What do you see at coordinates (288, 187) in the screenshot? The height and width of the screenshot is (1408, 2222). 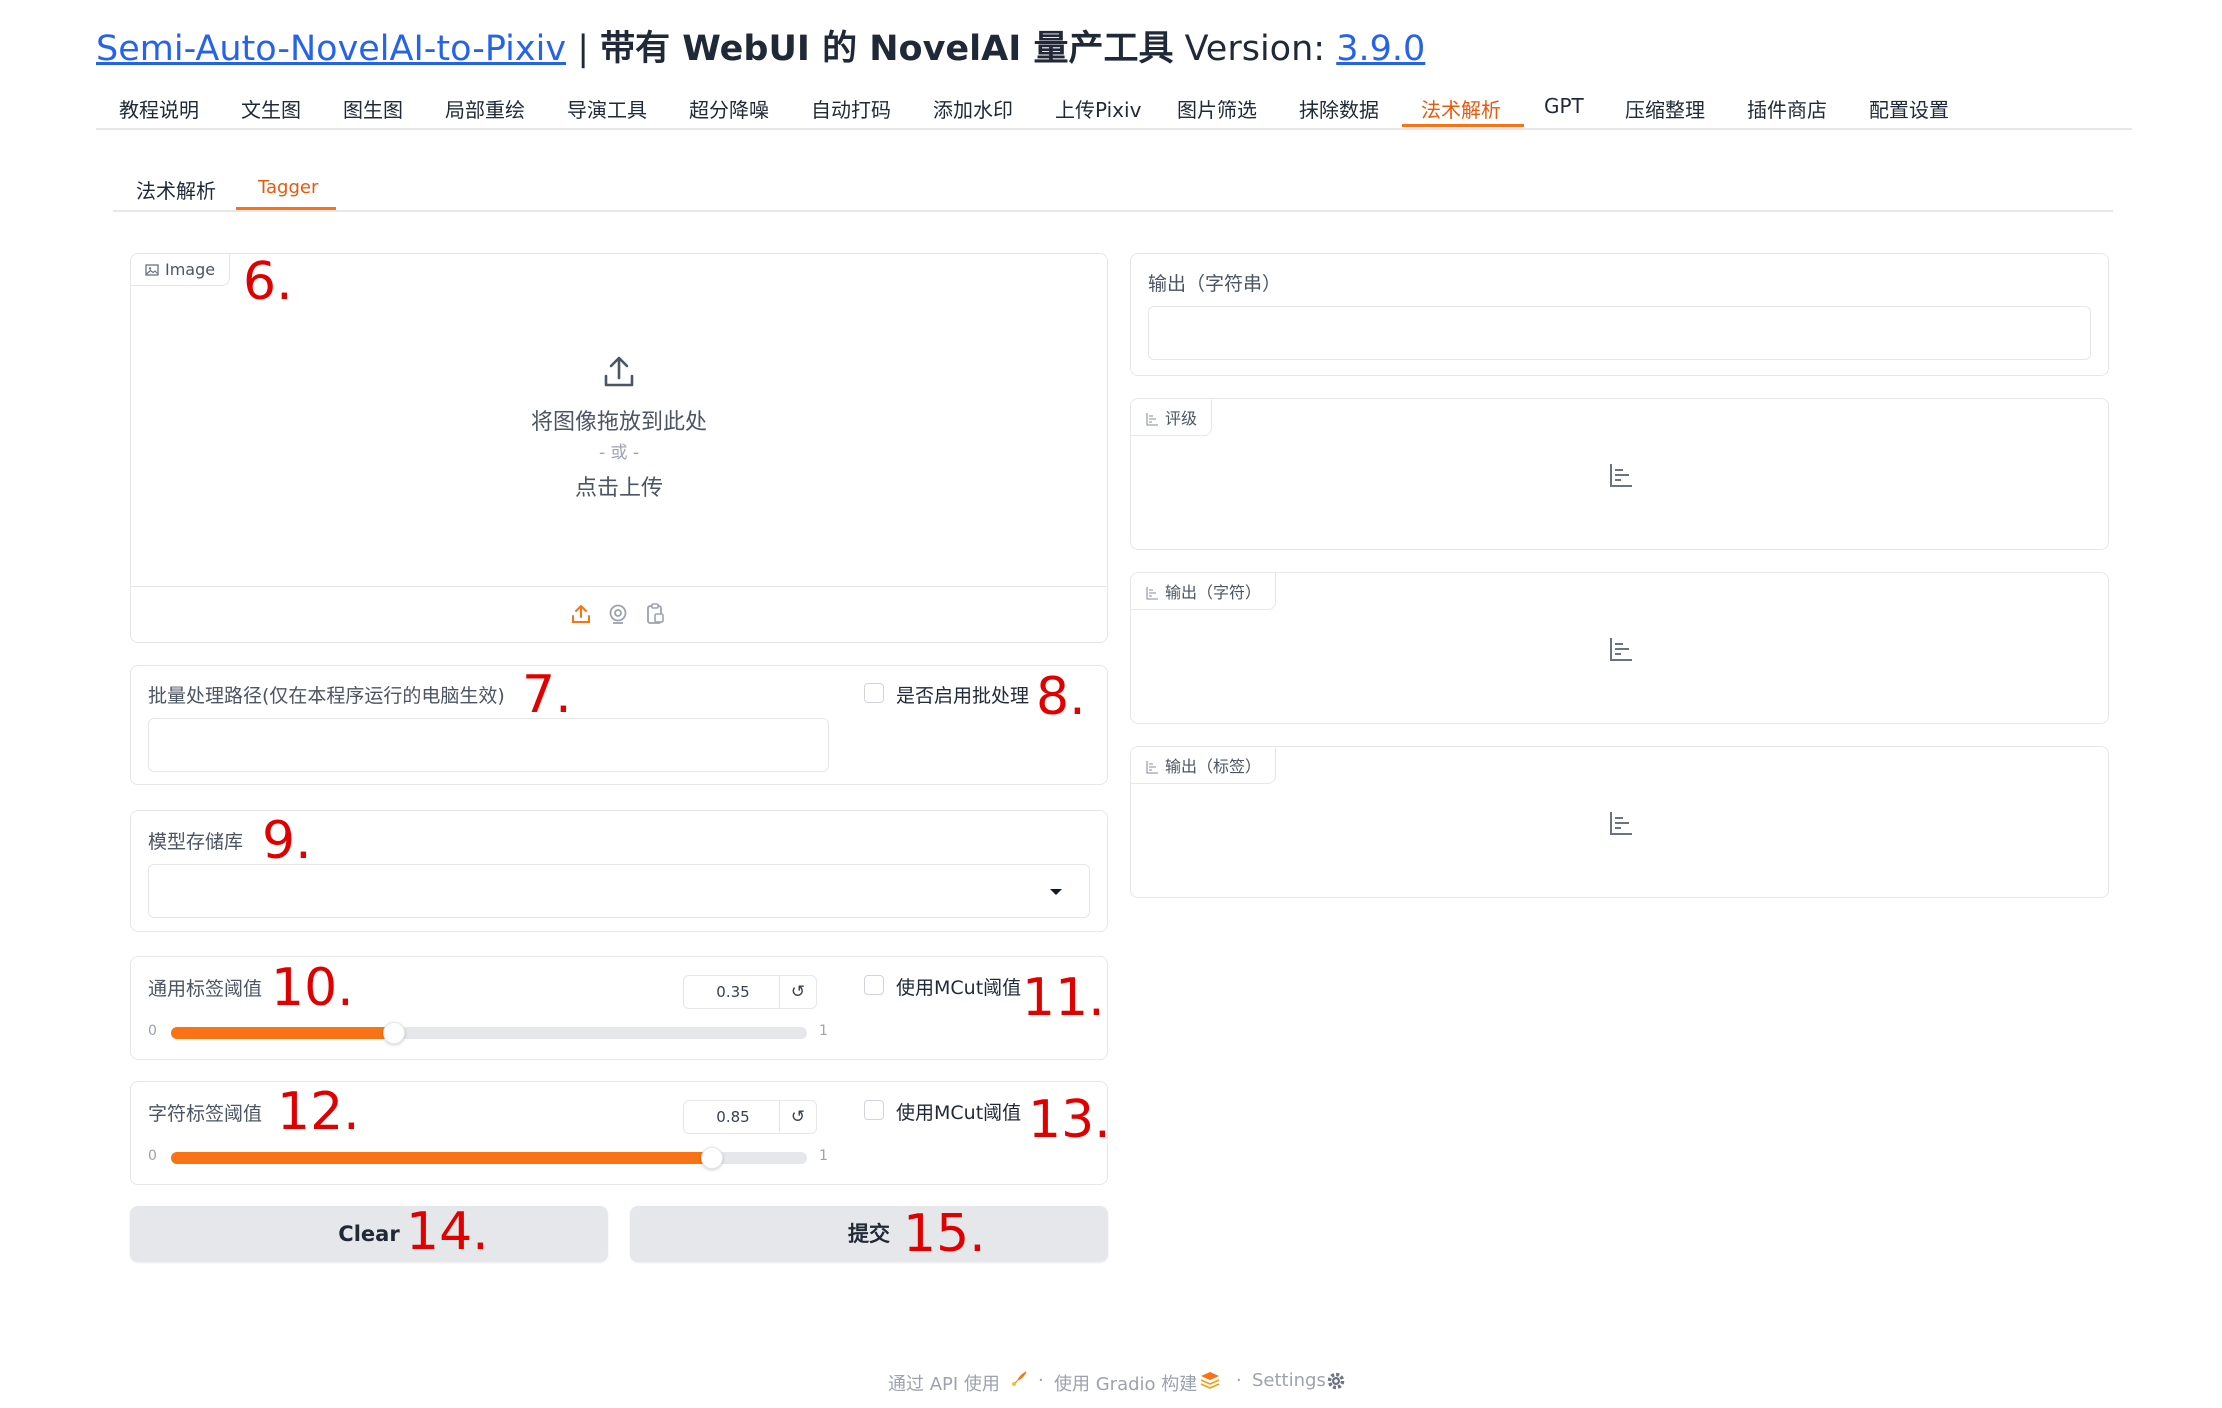 I see `subtab-tagger: Tagger` at bounding box center [288, 187].